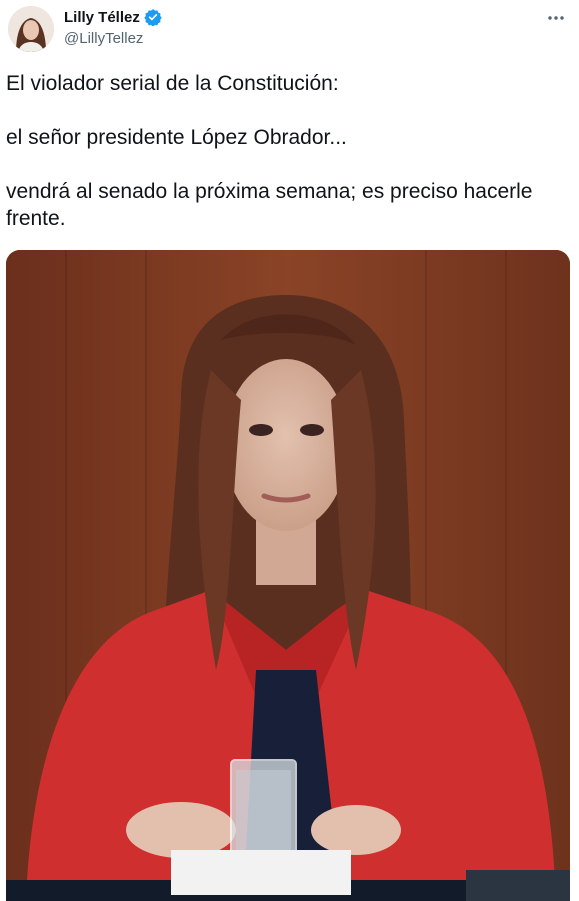  I want to click on name-row: Lilly Téllez, so click(113, 17).